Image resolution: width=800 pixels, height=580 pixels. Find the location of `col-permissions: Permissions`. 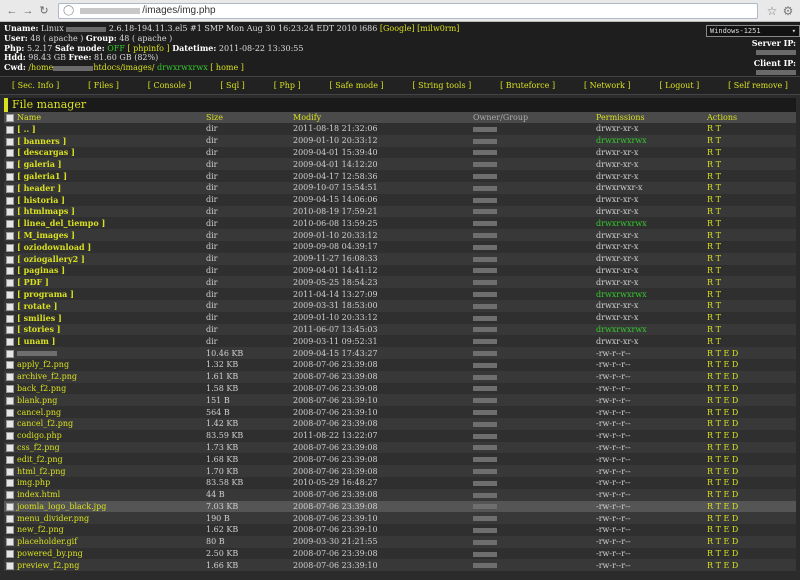

col-permissions: Permissions is located at coordinates (649, 117).